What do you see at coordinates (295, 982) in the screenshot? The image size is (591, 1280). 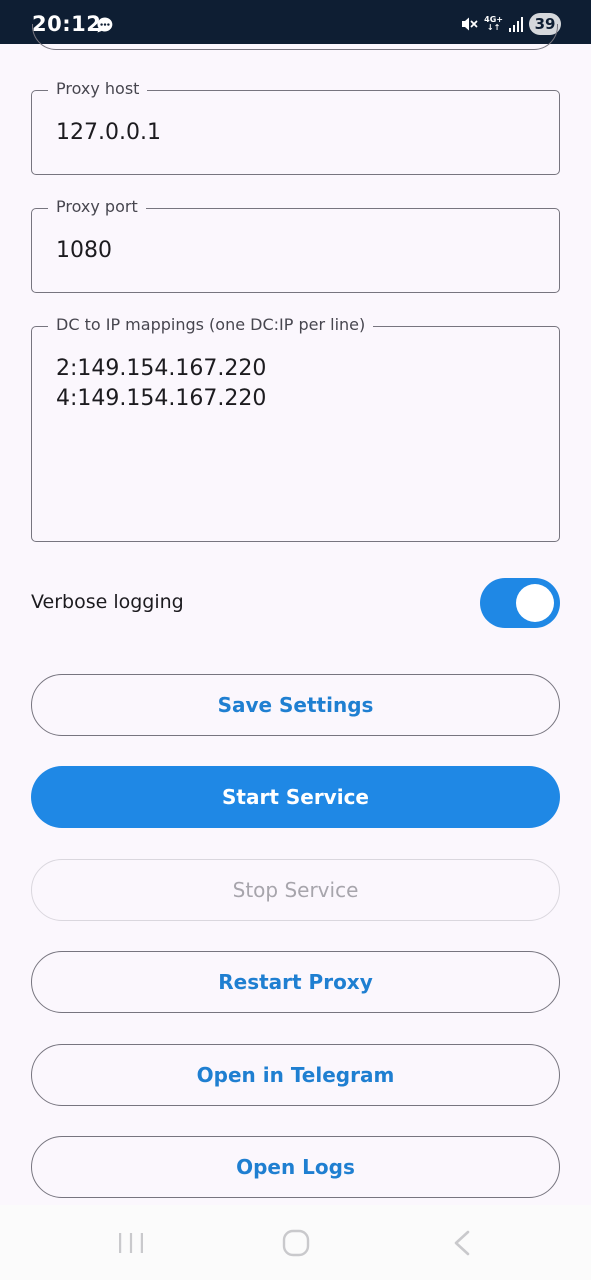 I see `restart-proxy-button: Restart Proxy` at bounding box center [295, 982].